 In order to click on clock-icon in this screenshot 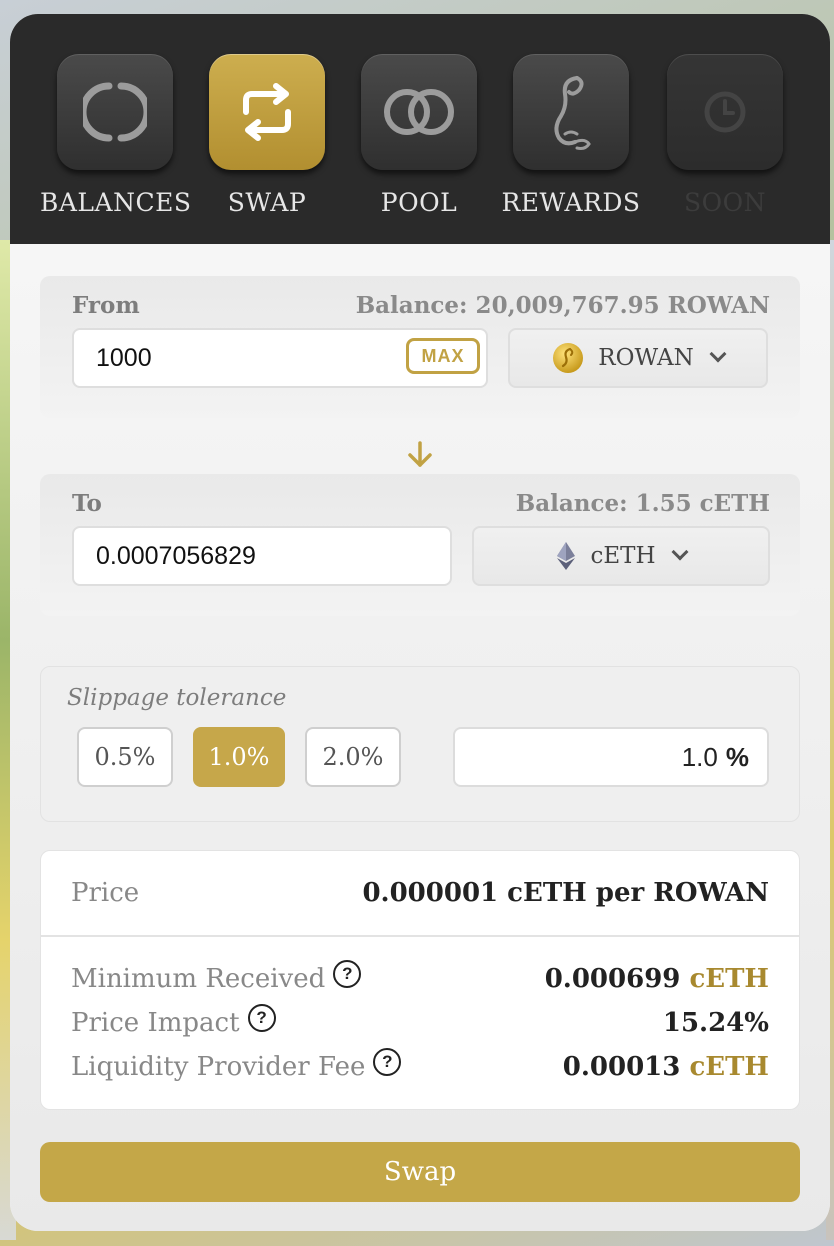, I will do `click(725, 112)`.